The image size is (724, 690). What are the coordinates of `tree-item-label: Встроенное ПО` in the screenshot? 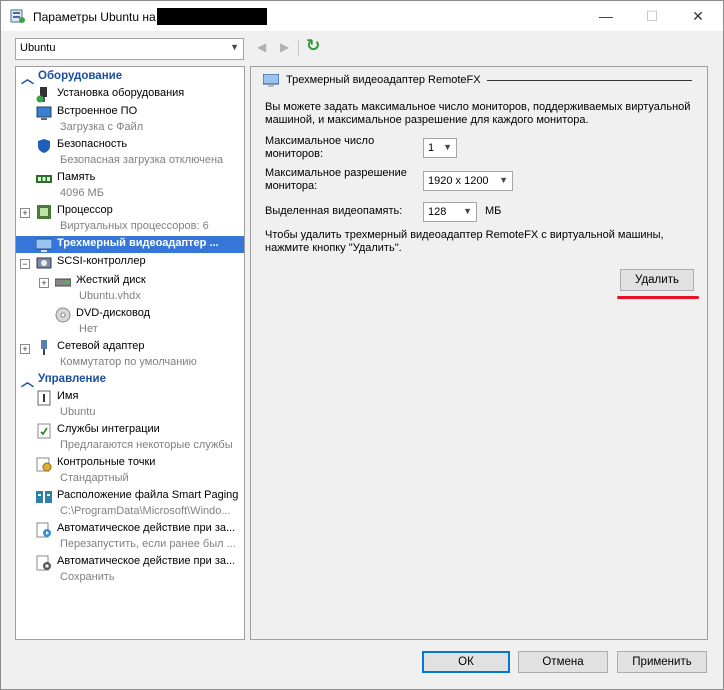 It's located at (97, 111).